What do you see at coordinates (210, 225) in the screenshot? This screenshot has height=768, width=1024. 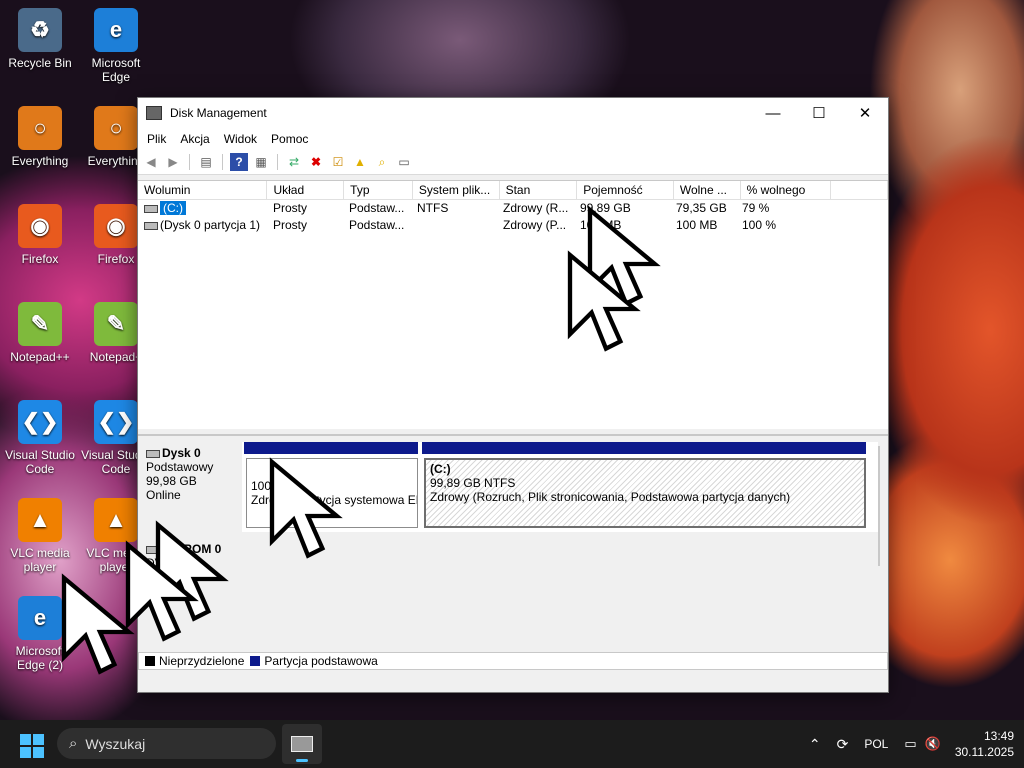 I see `volume-name: (Dysk 0 partycja 1)` at bounding box center [210, 225].